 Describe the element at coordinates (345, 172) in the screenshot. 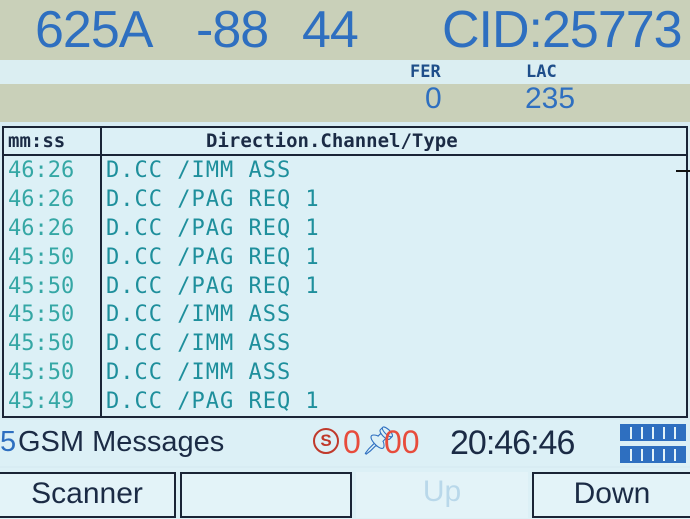

I see `table-row: 46:26 D.CC /IMM ASS` at that location.